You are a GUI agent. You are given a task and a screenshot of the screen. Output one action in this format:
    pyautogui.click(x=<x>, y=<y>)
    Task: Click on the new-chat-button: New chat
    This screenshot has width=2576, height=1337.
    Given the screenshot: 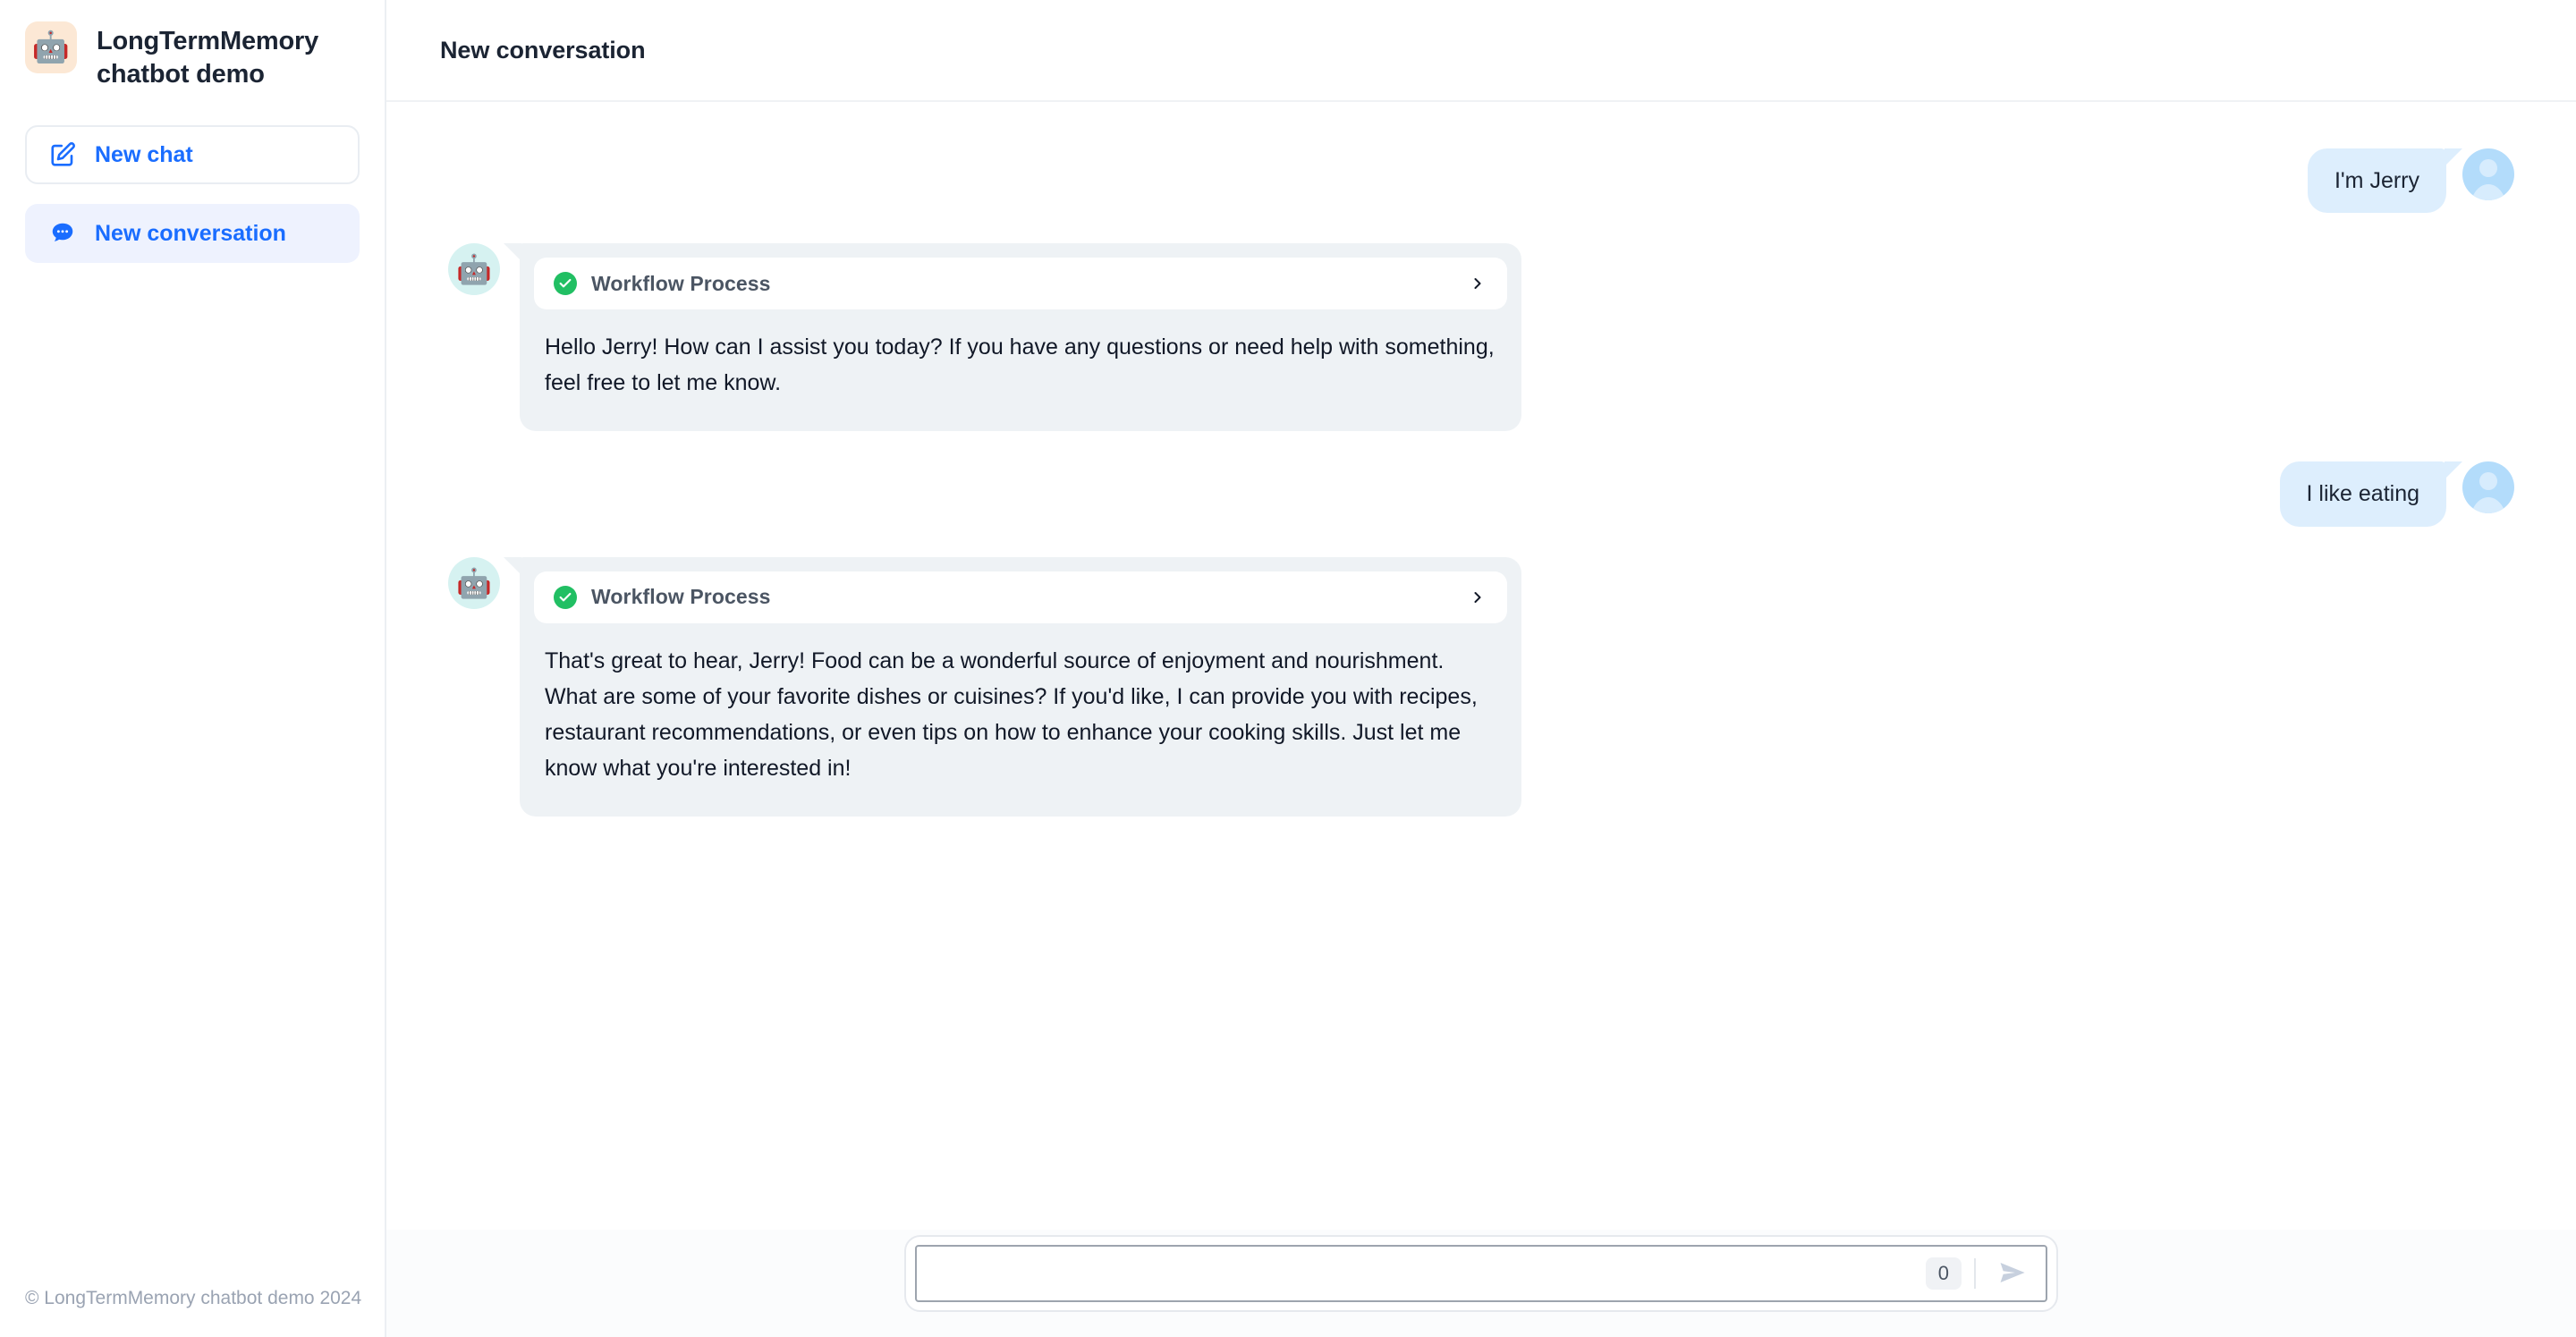 What is the action you would take?
    pyautogui.click(x=192, y=155)
    